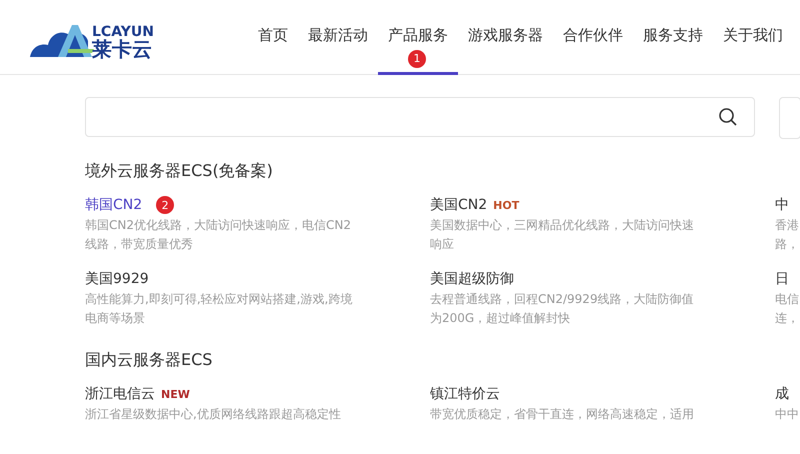 The image size is (800, 454). Describe the element at coordinates (417, 59) in the screenshot. I see `number-badge: 1` at that location.